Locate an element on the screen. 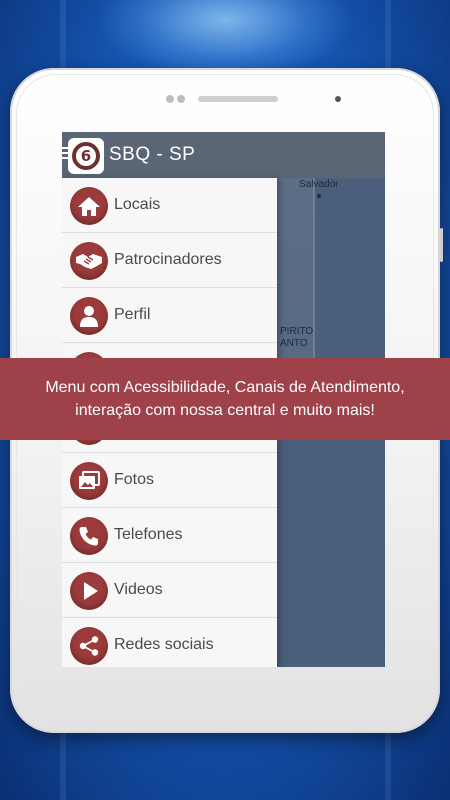 This screenshot has height=800, width=450. menu-item-videos: Videos is located at coordinates (169, 590).